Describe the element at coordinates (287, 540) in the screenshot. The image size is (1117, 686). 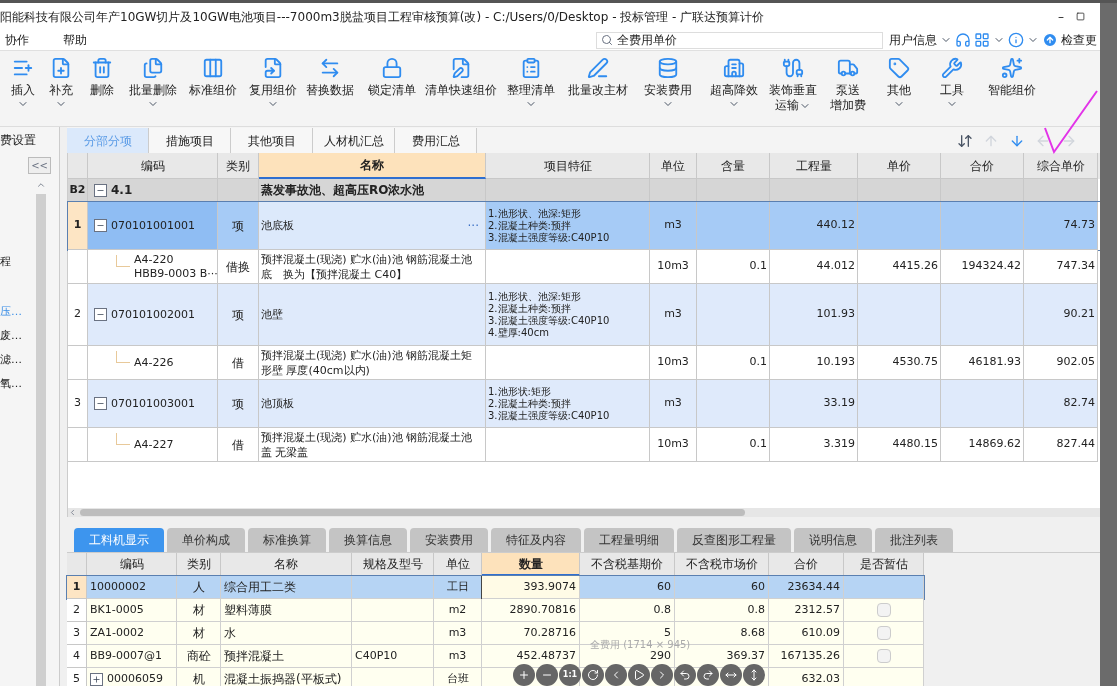
I see `tab: 标准换算` at that location.